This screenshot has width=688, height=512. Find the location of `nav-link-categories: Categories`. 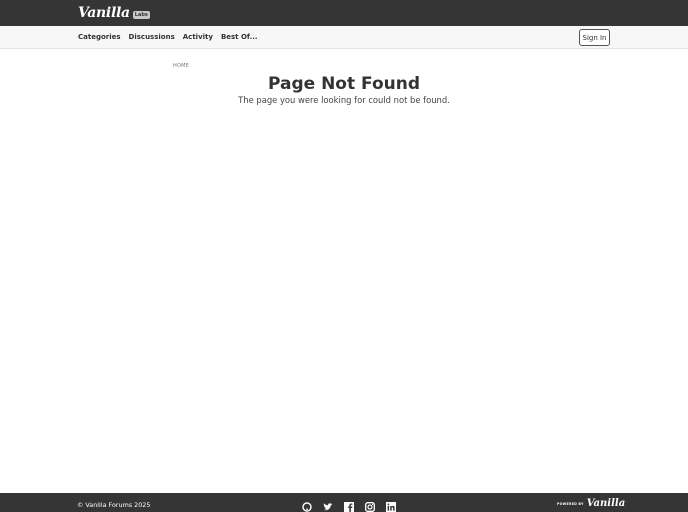

nav-link-categories: Categories is located at coordinates (99, 37).